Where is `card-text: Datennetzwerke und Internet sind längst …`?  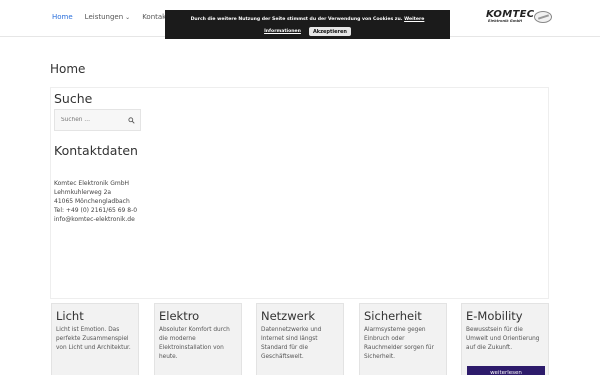
card-text: Datennetzwerke und Internet sind längst … is located at coordinates (291, 343).